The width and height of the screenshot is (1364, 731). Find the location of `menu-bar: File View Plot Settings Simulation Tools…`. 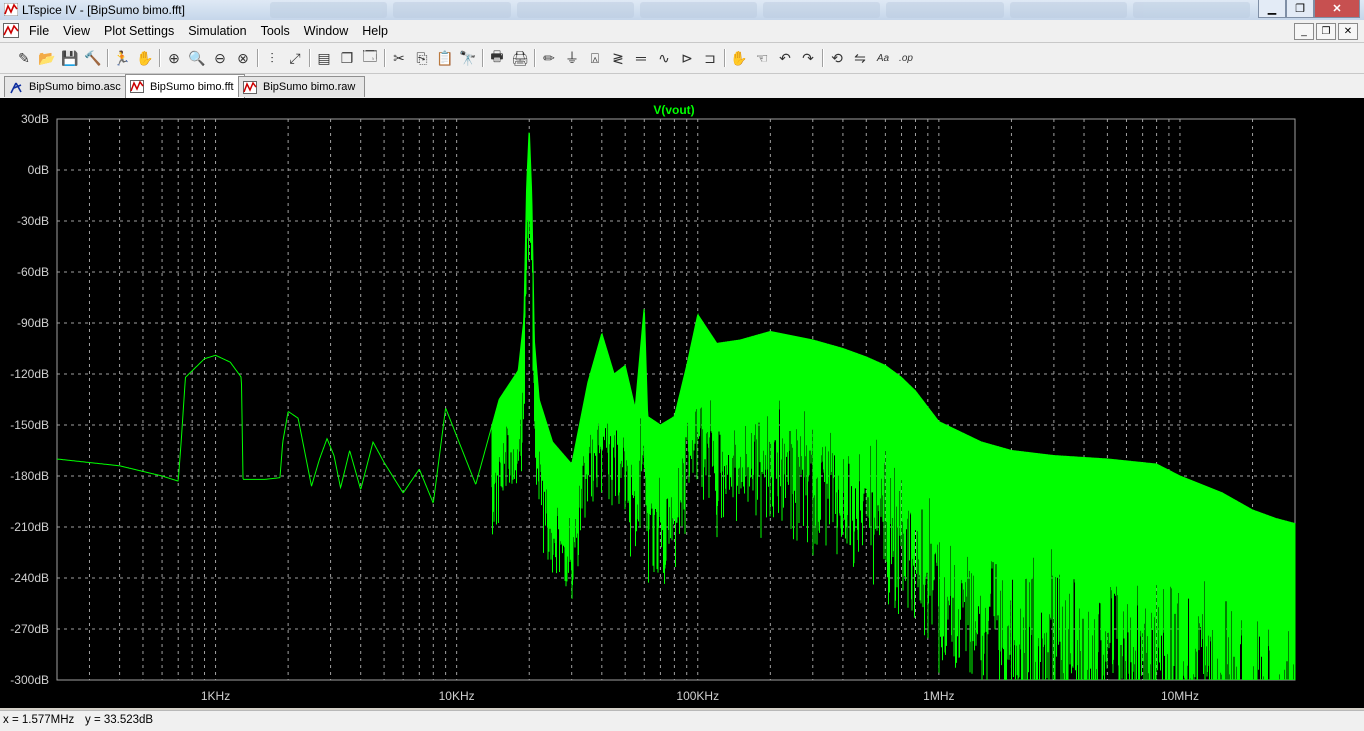

menu-bar: File View Plot Settings Simulation Tools… is located at coordinates (682, 31).